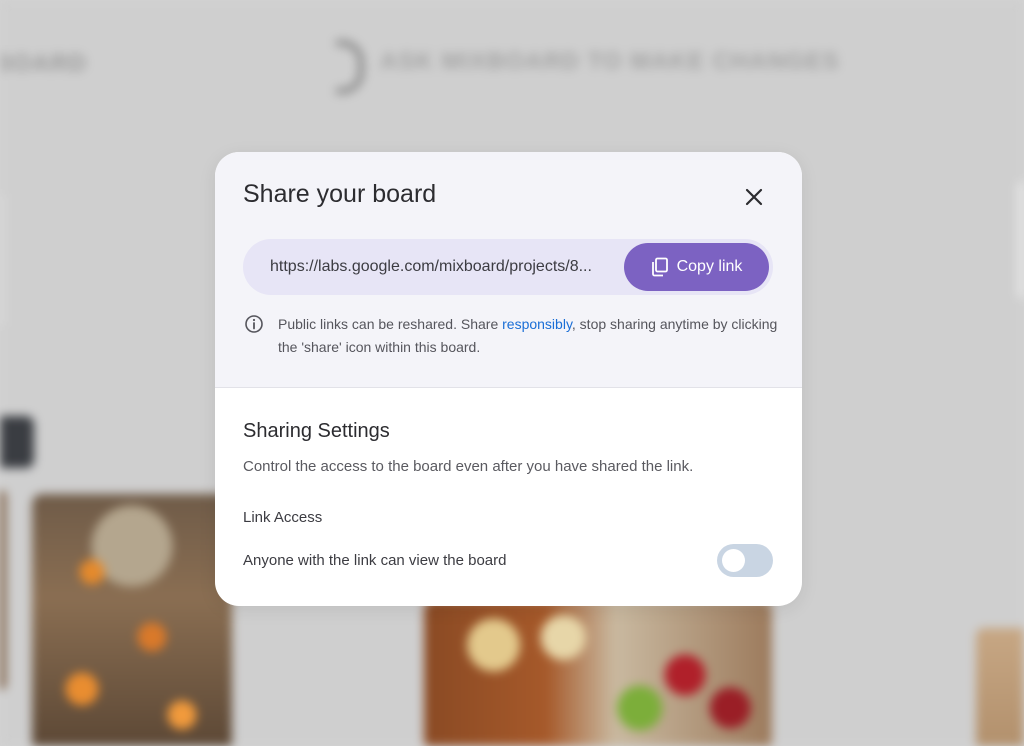 The width and height of the screenshot is (1024, 746). I want to click on sharing-settings-title: Sharing Settings, so click(316, 431).